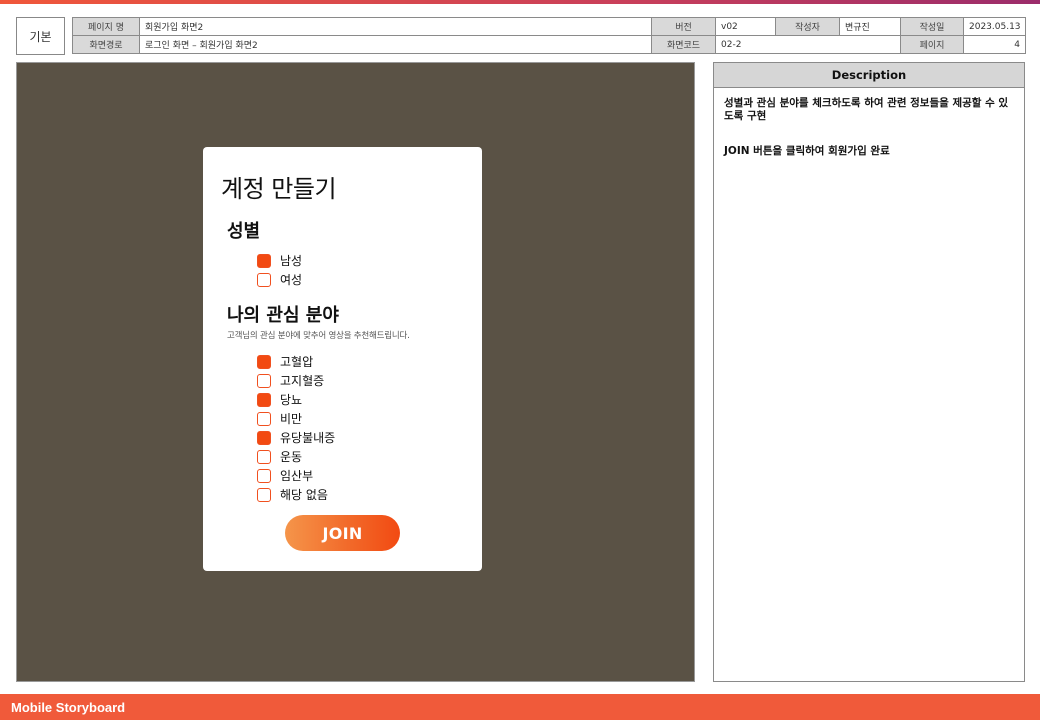 The height and width of the screenshot is (720, 1040). What do you see at coordinates (291, 457) in the screenshot?
I see `option-label: 운동` at bounding box center [291, 457].